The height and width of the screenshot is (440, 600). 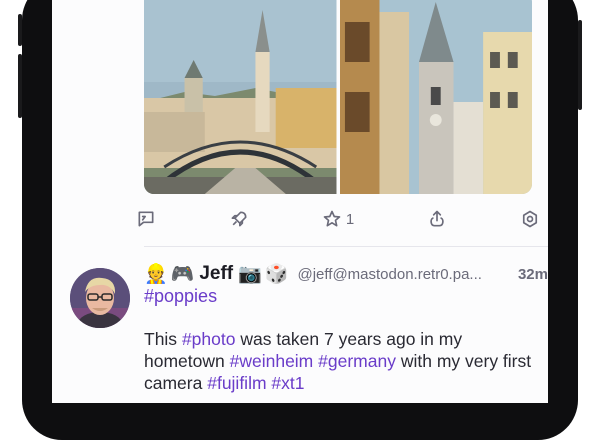 What do you see at coordinates (332, 218) in the screenshot?
I see `star-icon` at bounding box center [332, 218].